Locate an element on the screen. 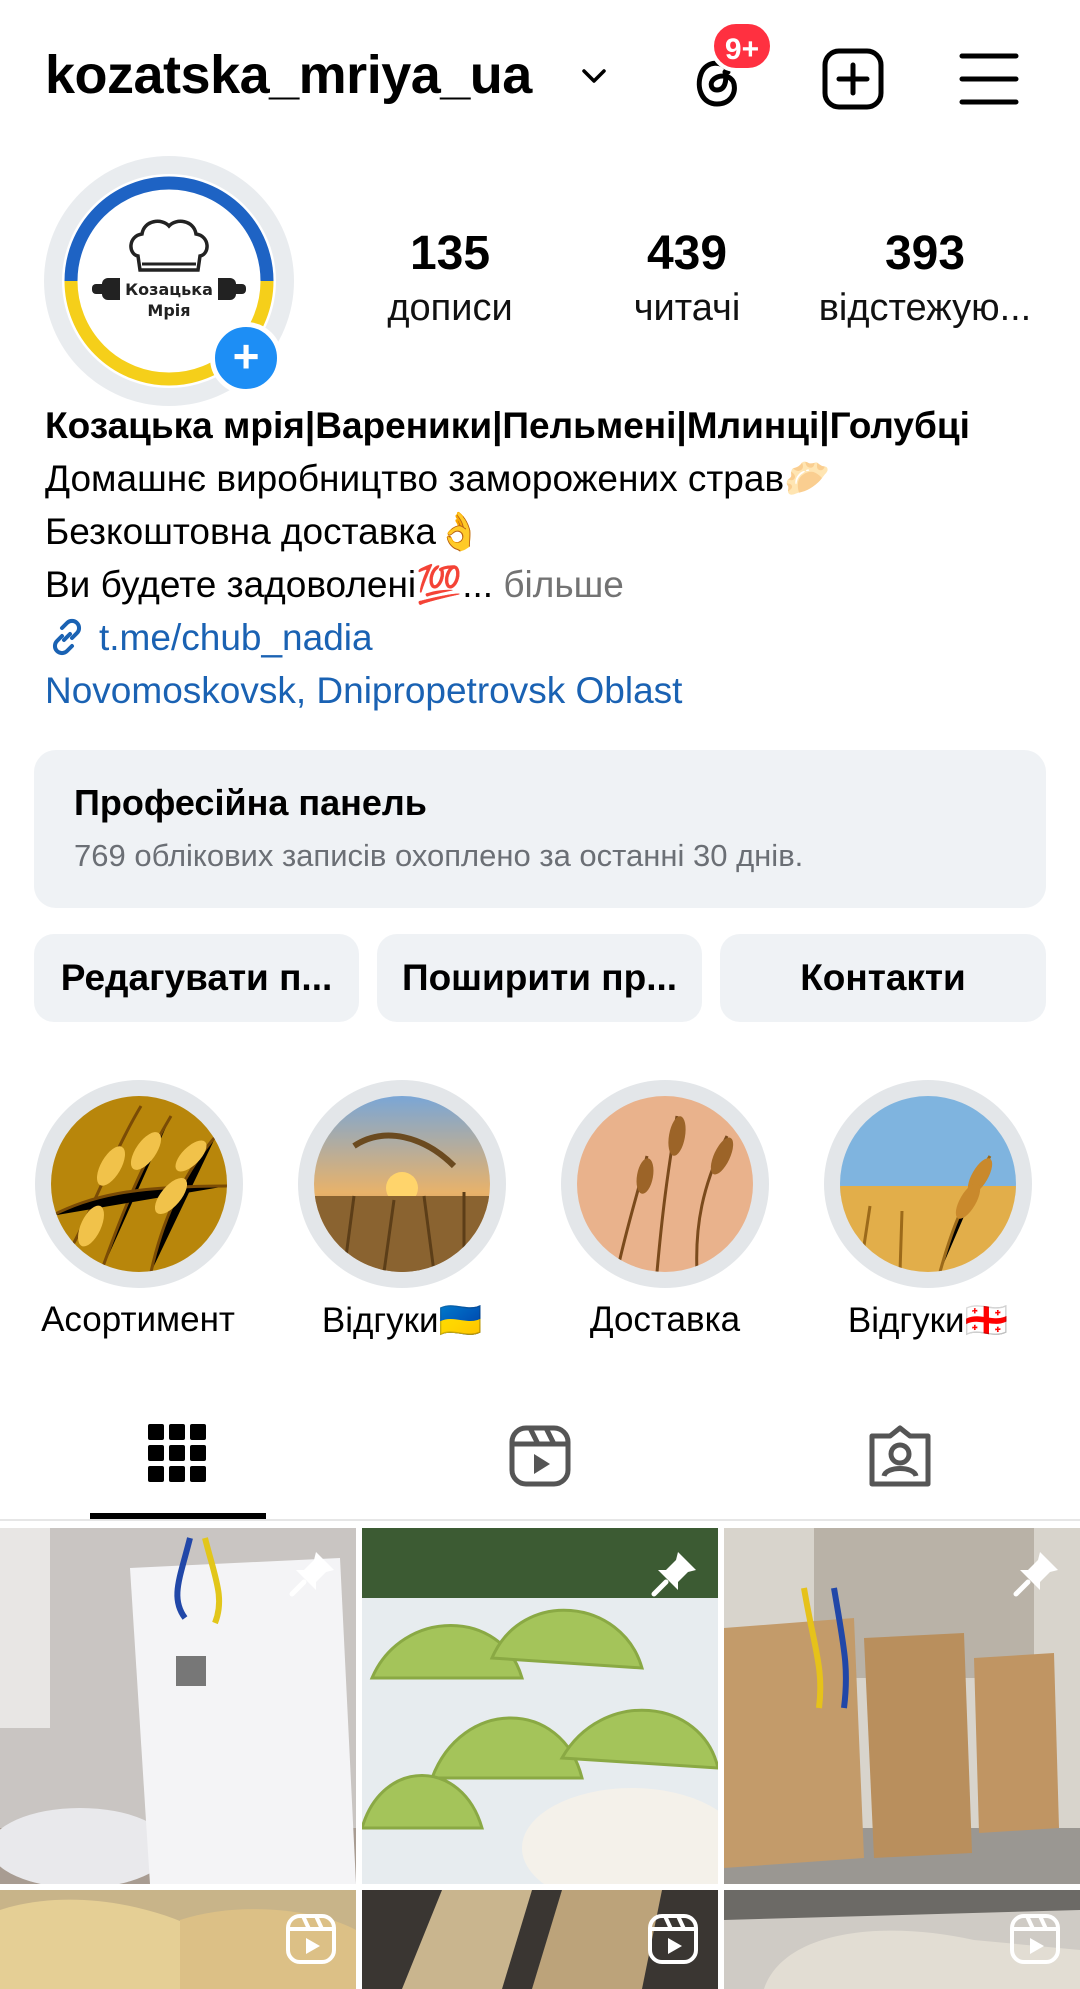 Image resolution: width=1080 pixels, height=1989 pixels. tabs-divider is located at coordinates (540, 1520).